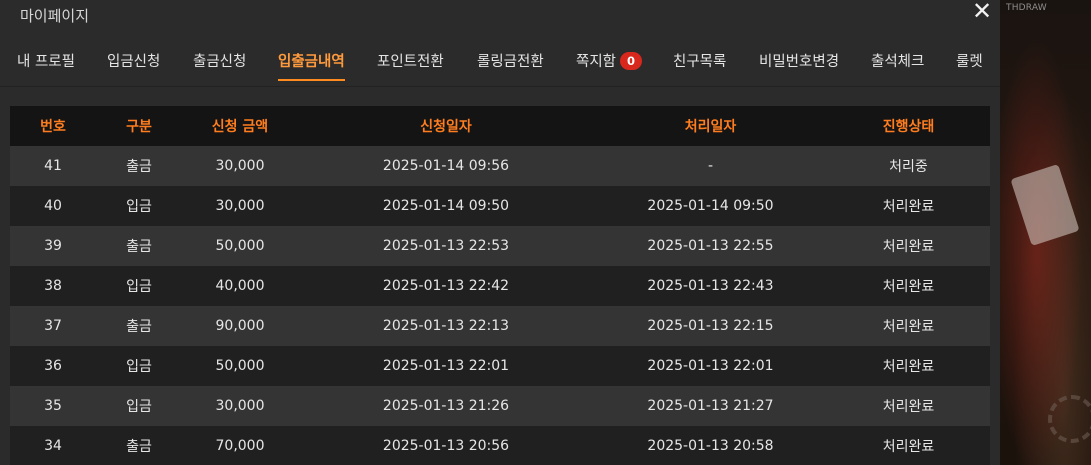 Image resolution: width=1091 pixels, height=465 pixels. I want to click on cell-process-date: 2025-01-13 22:15, so click(710, 326).